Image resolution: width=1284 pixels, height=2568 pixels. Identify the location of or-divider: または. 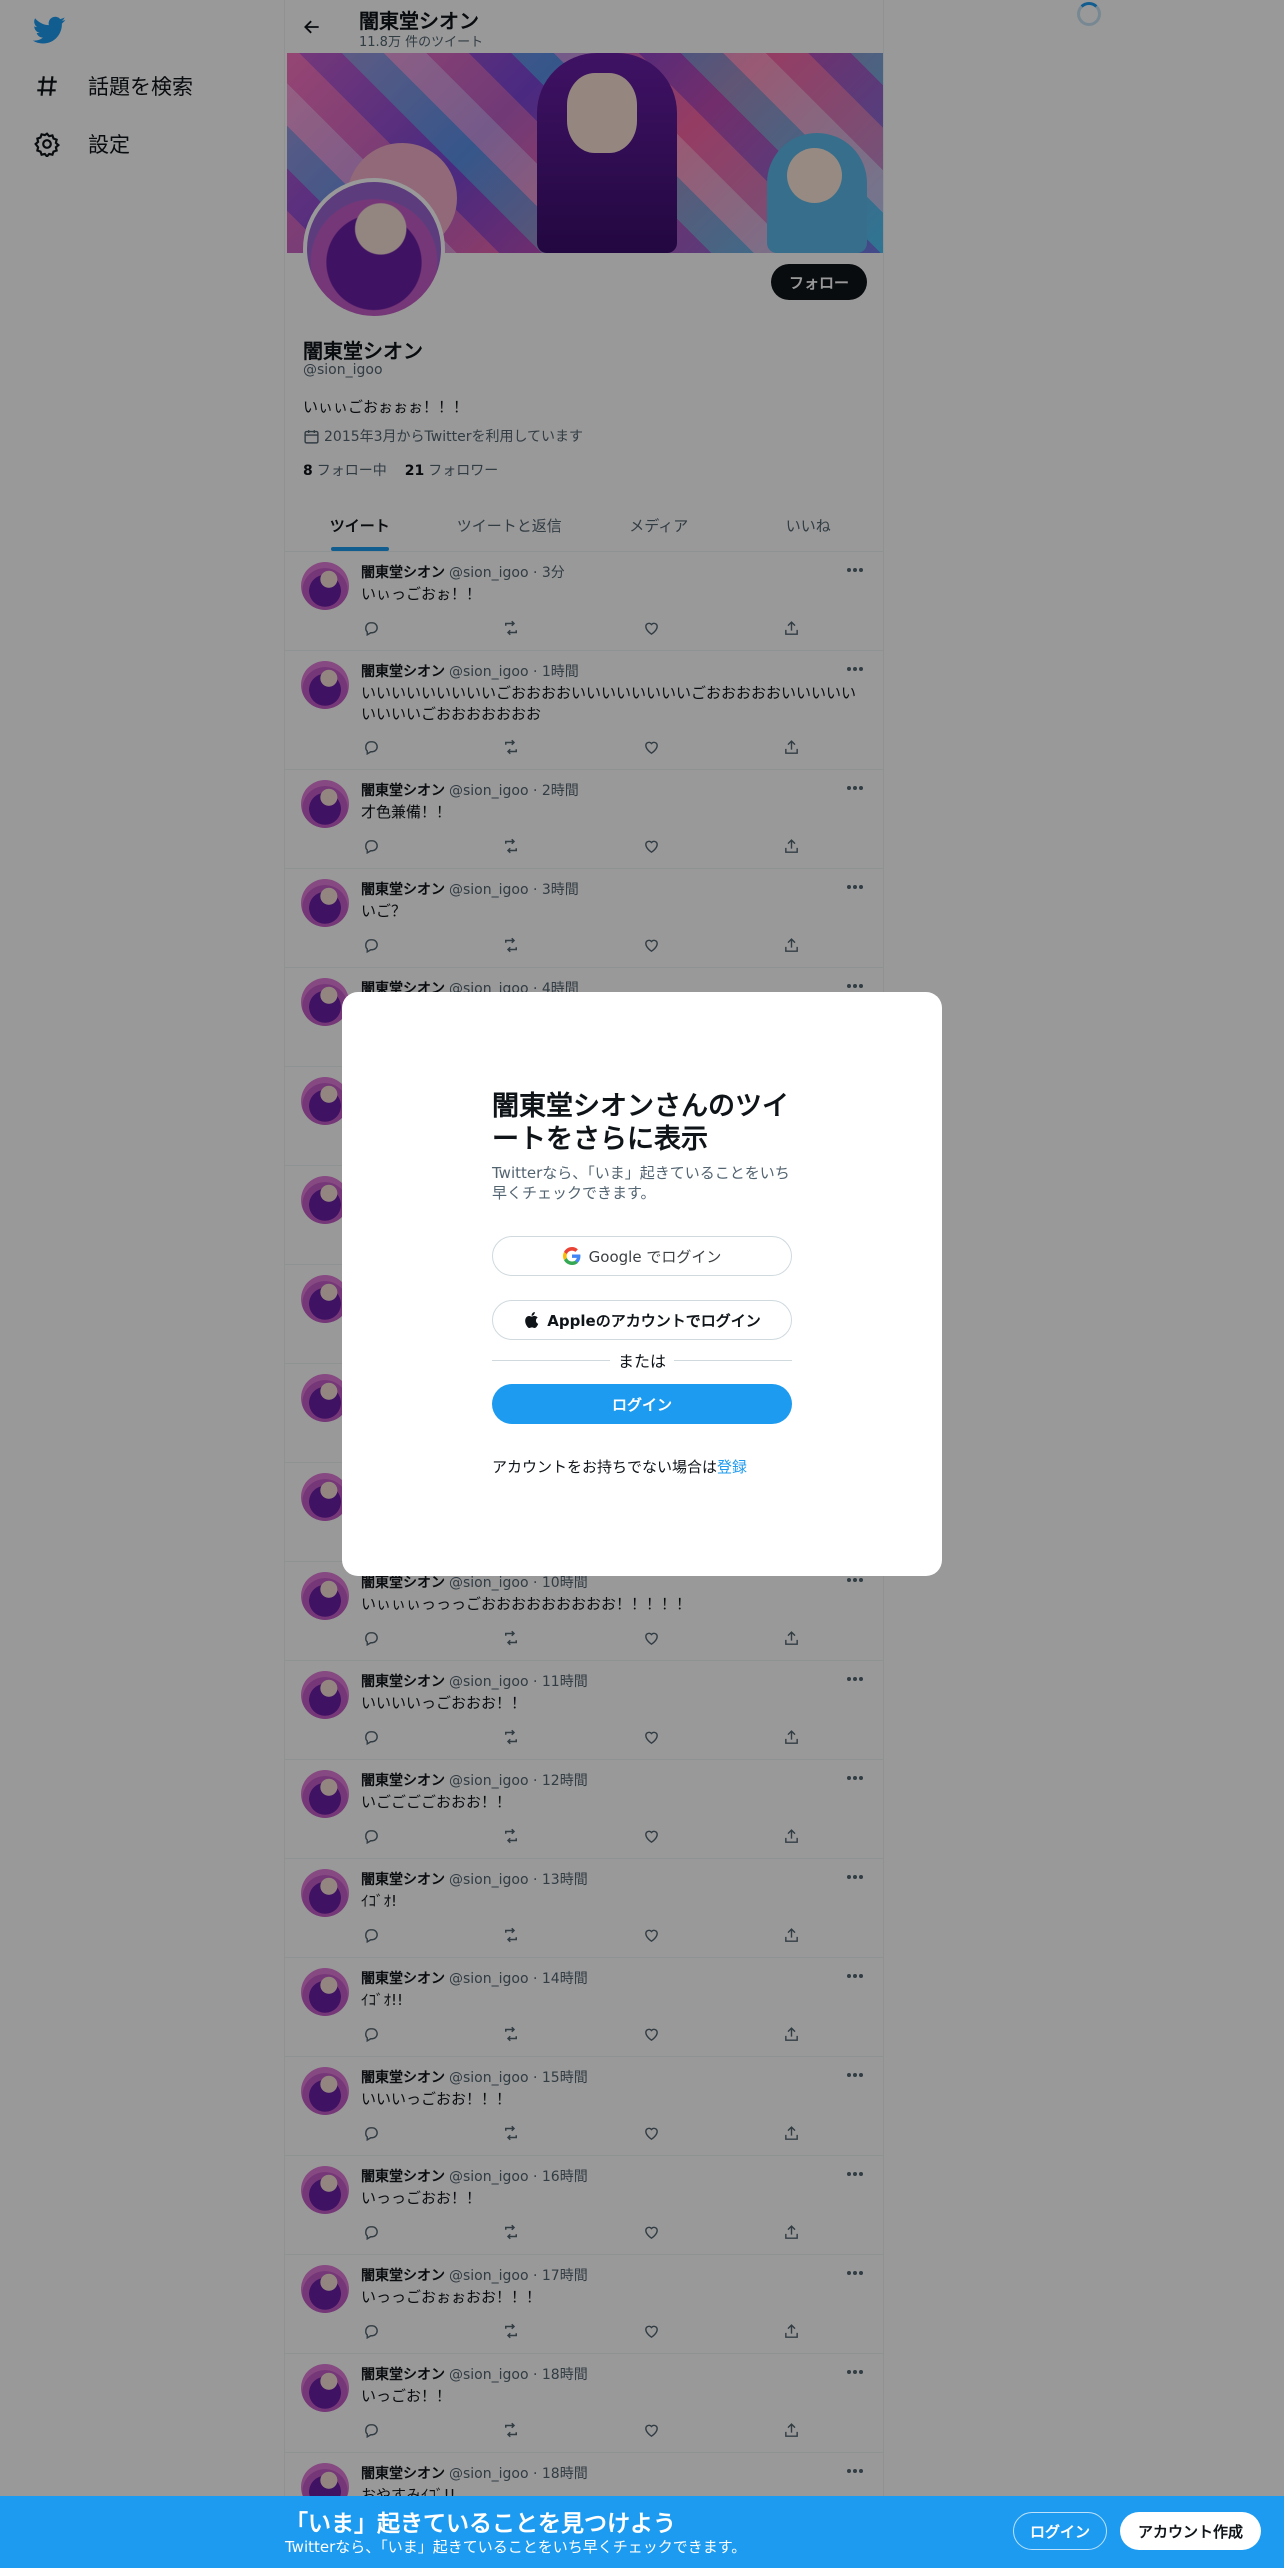
(642, 1360).